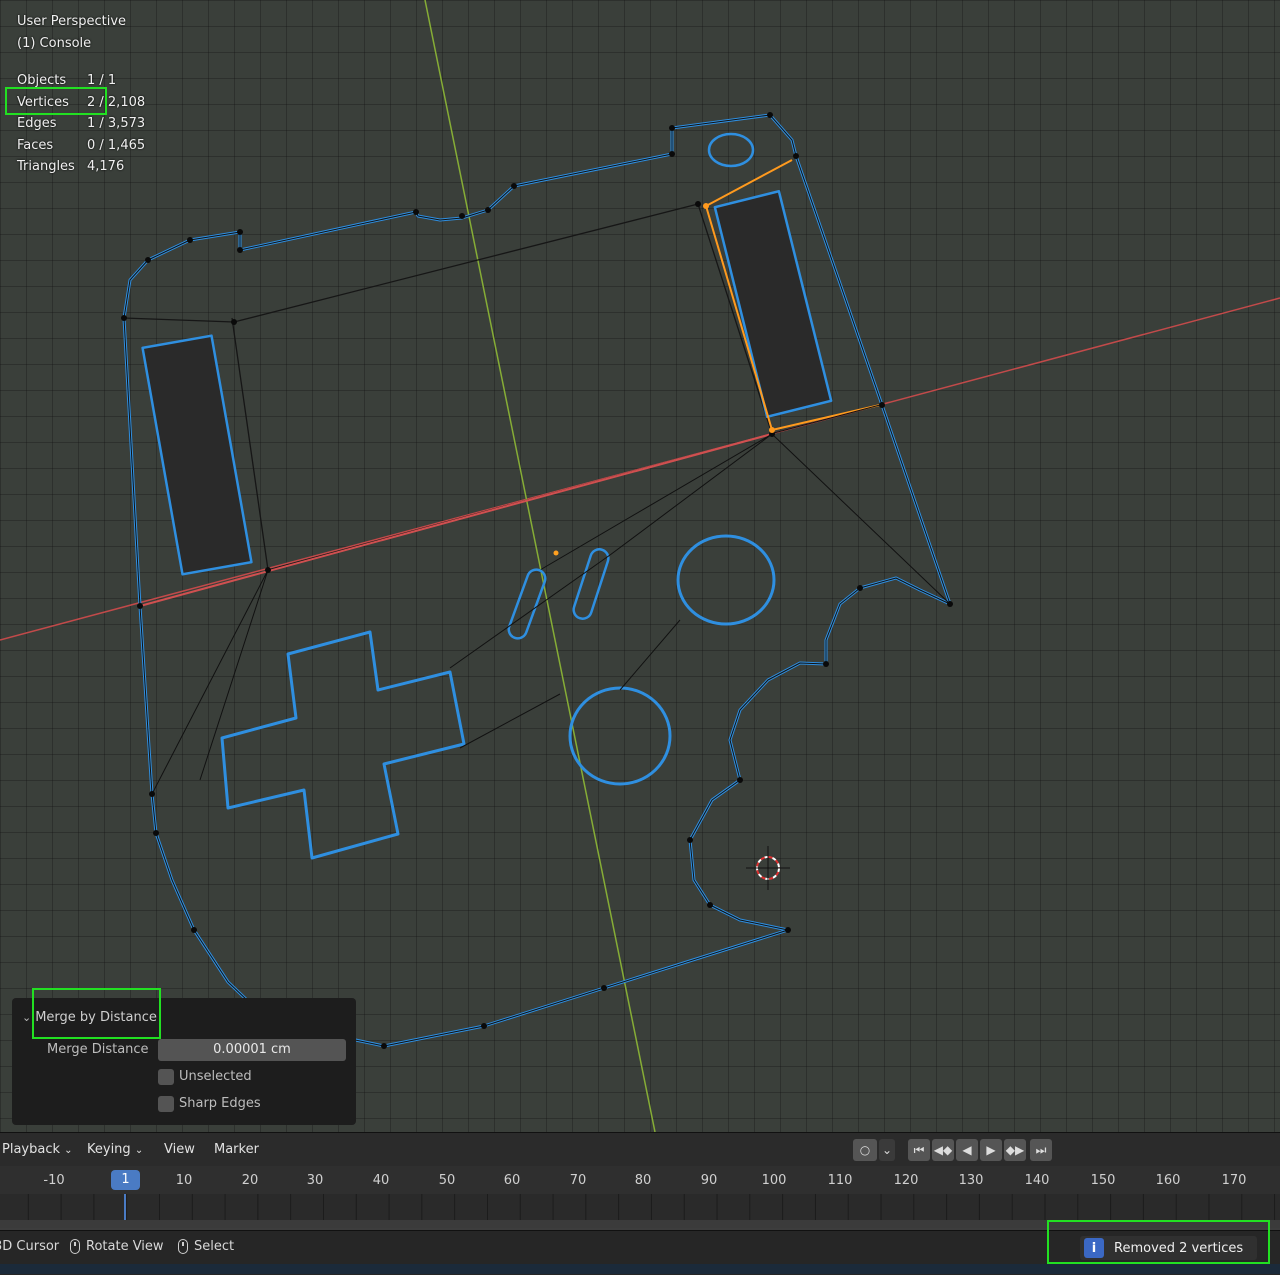  Describe the element at coordinates (1168, 1180) in the screenshot. I see `tick-label: 160` at that location.